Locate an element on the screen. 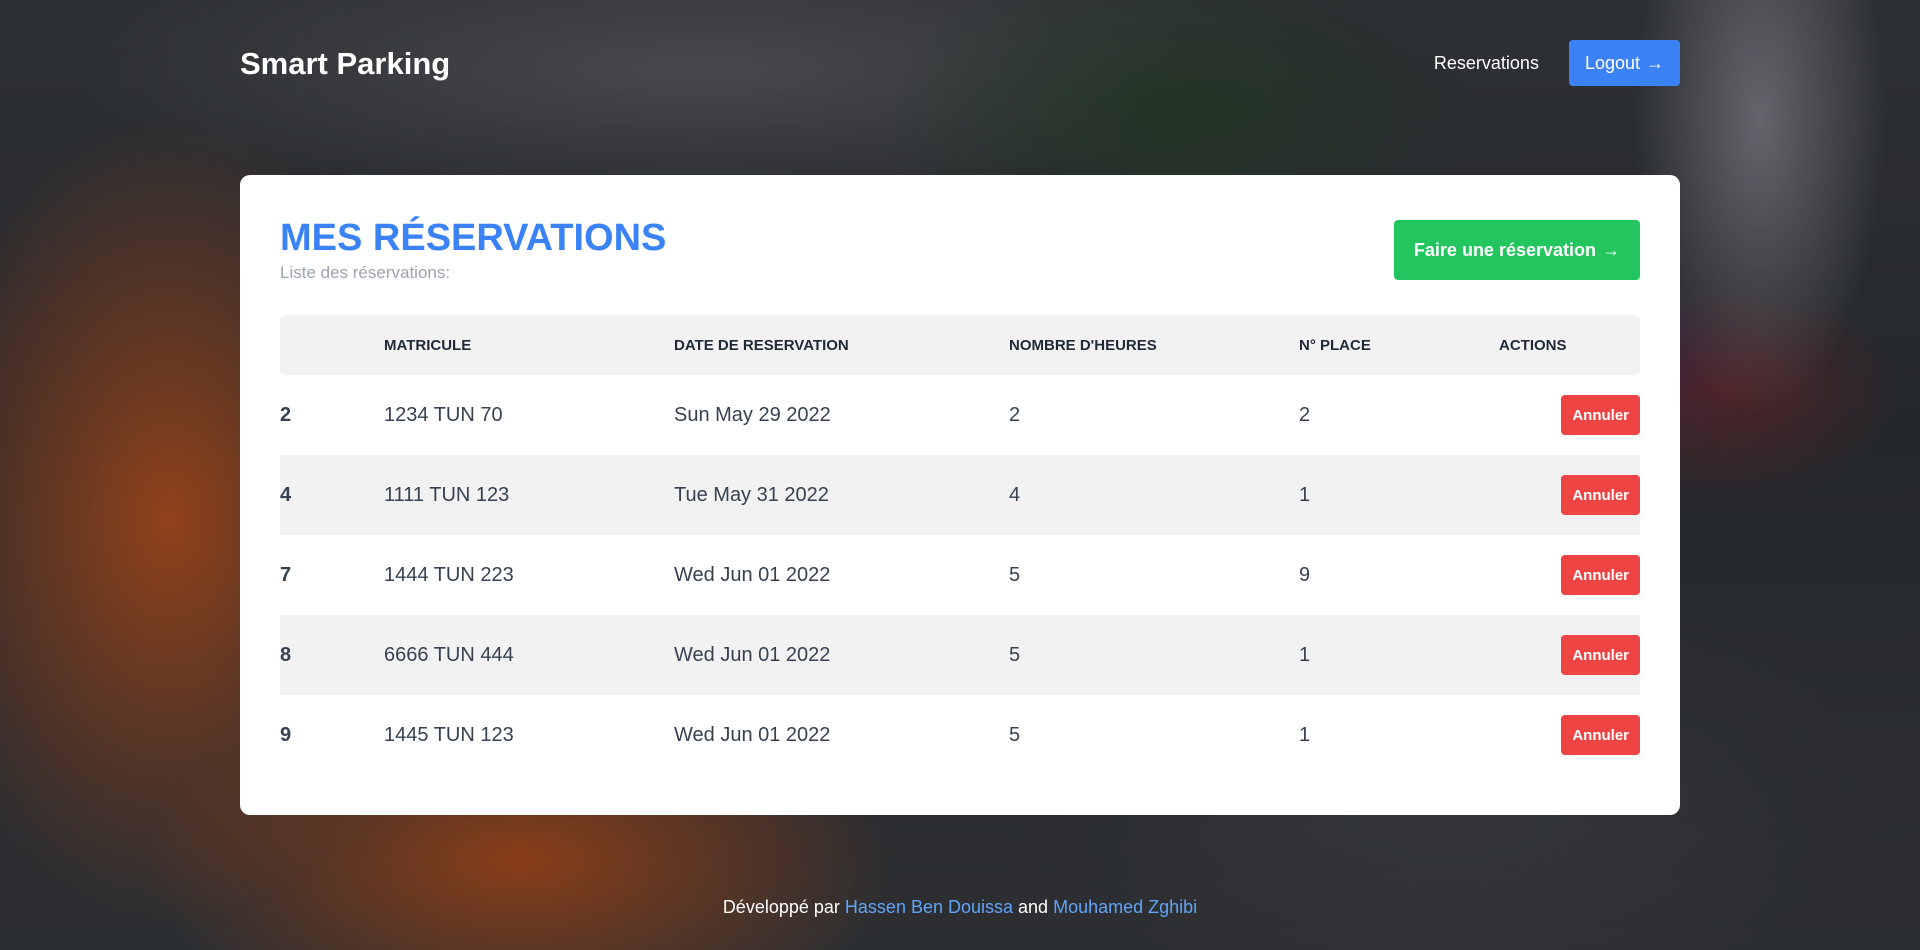 This screenshot has width=1920, height=950. column-header-place: N° PLACE is located at coordinates (1335, 345).